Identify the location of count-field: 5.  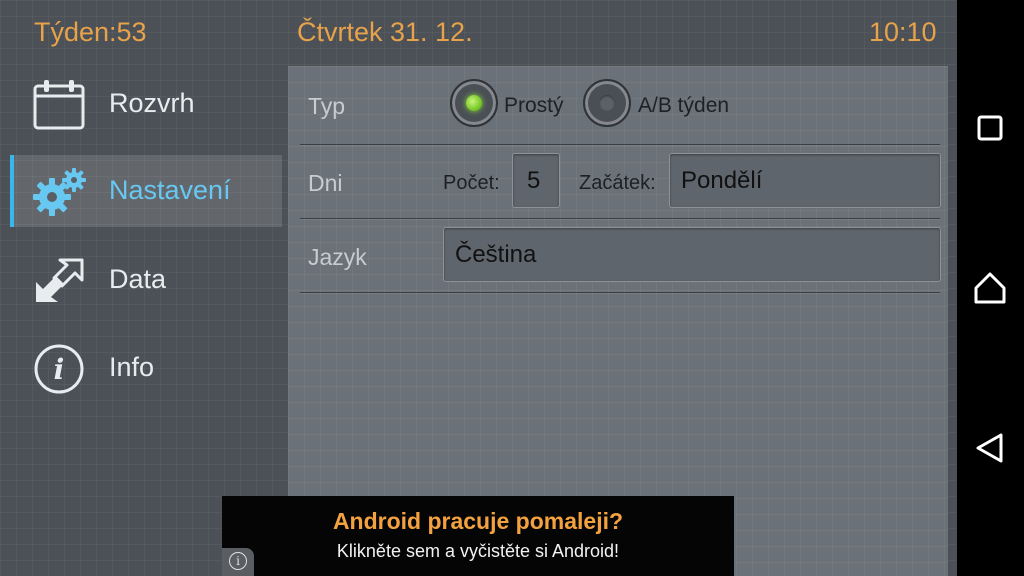
(536, 180).